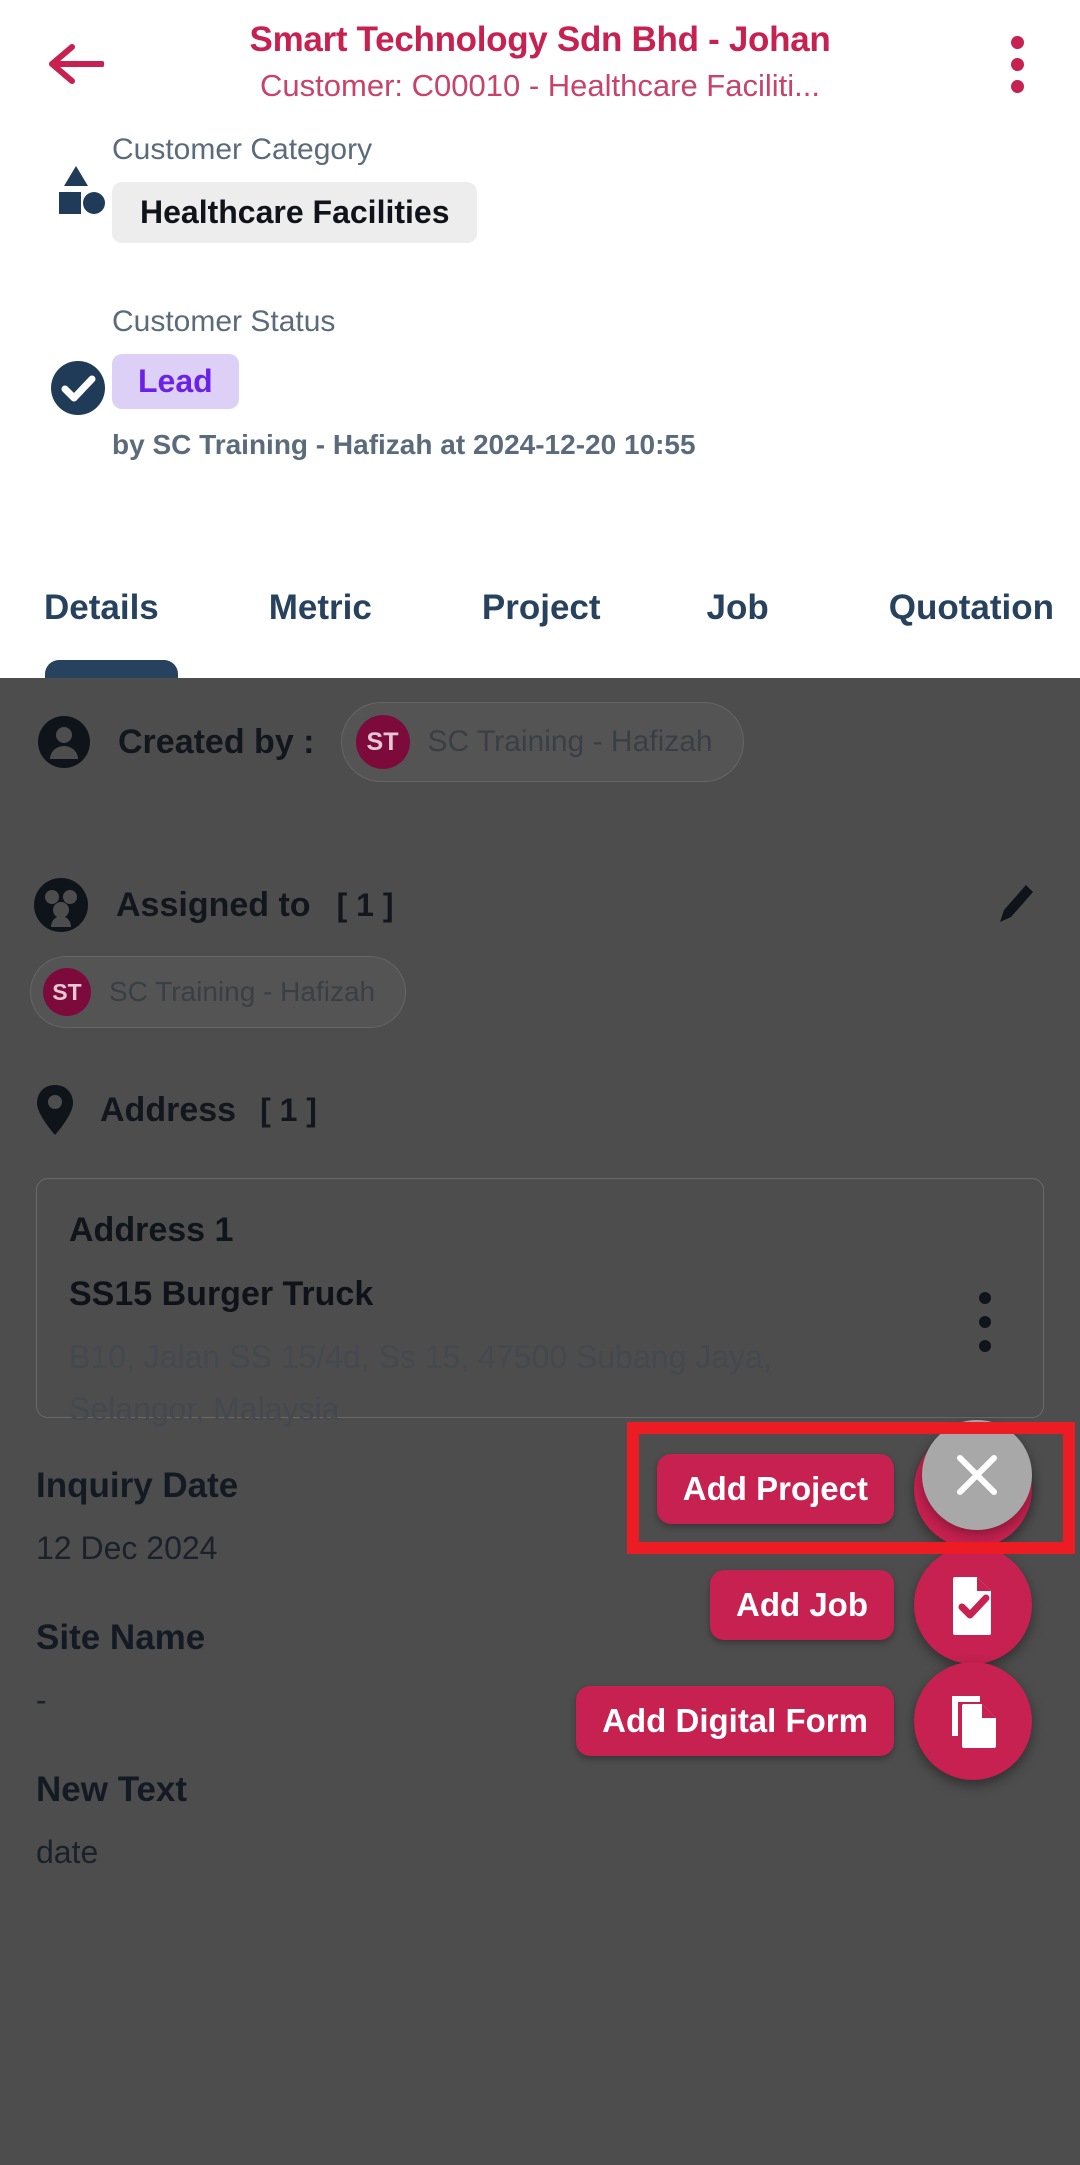  What do you see at coordinates (127, 1548) in the screenshot?
I see `inquiry-date-value: 12 Dec 2024` at bounding box center [127, 1548].